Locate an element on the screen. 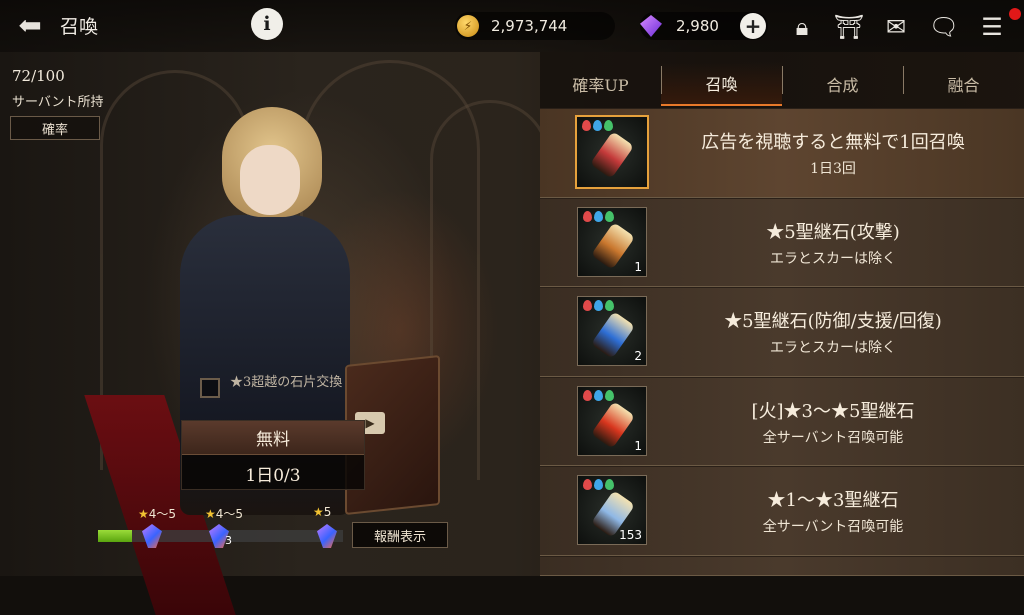  mail-icon: ✉ is located at coordinates (896, 27).